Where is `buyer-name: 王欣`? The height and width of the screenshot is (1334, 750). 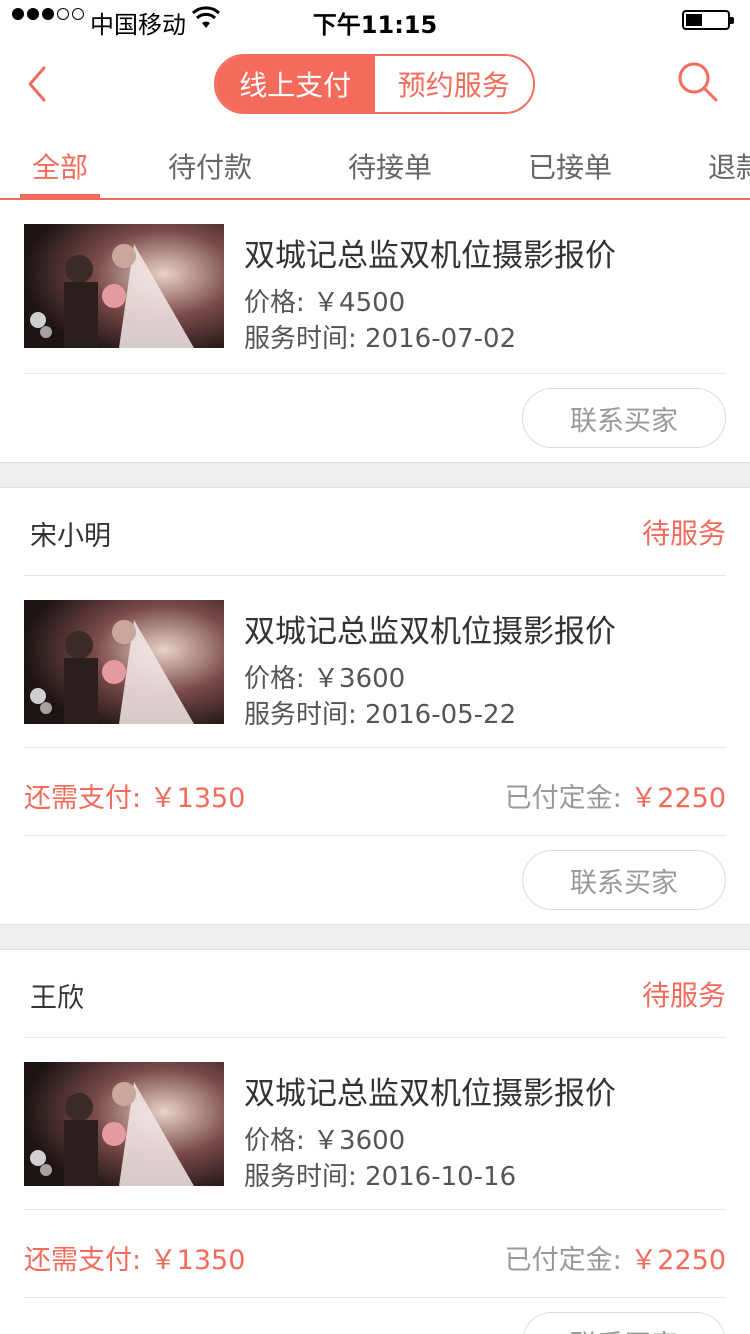 buyer-name: 王欣 is located at coordinates (57, 998).